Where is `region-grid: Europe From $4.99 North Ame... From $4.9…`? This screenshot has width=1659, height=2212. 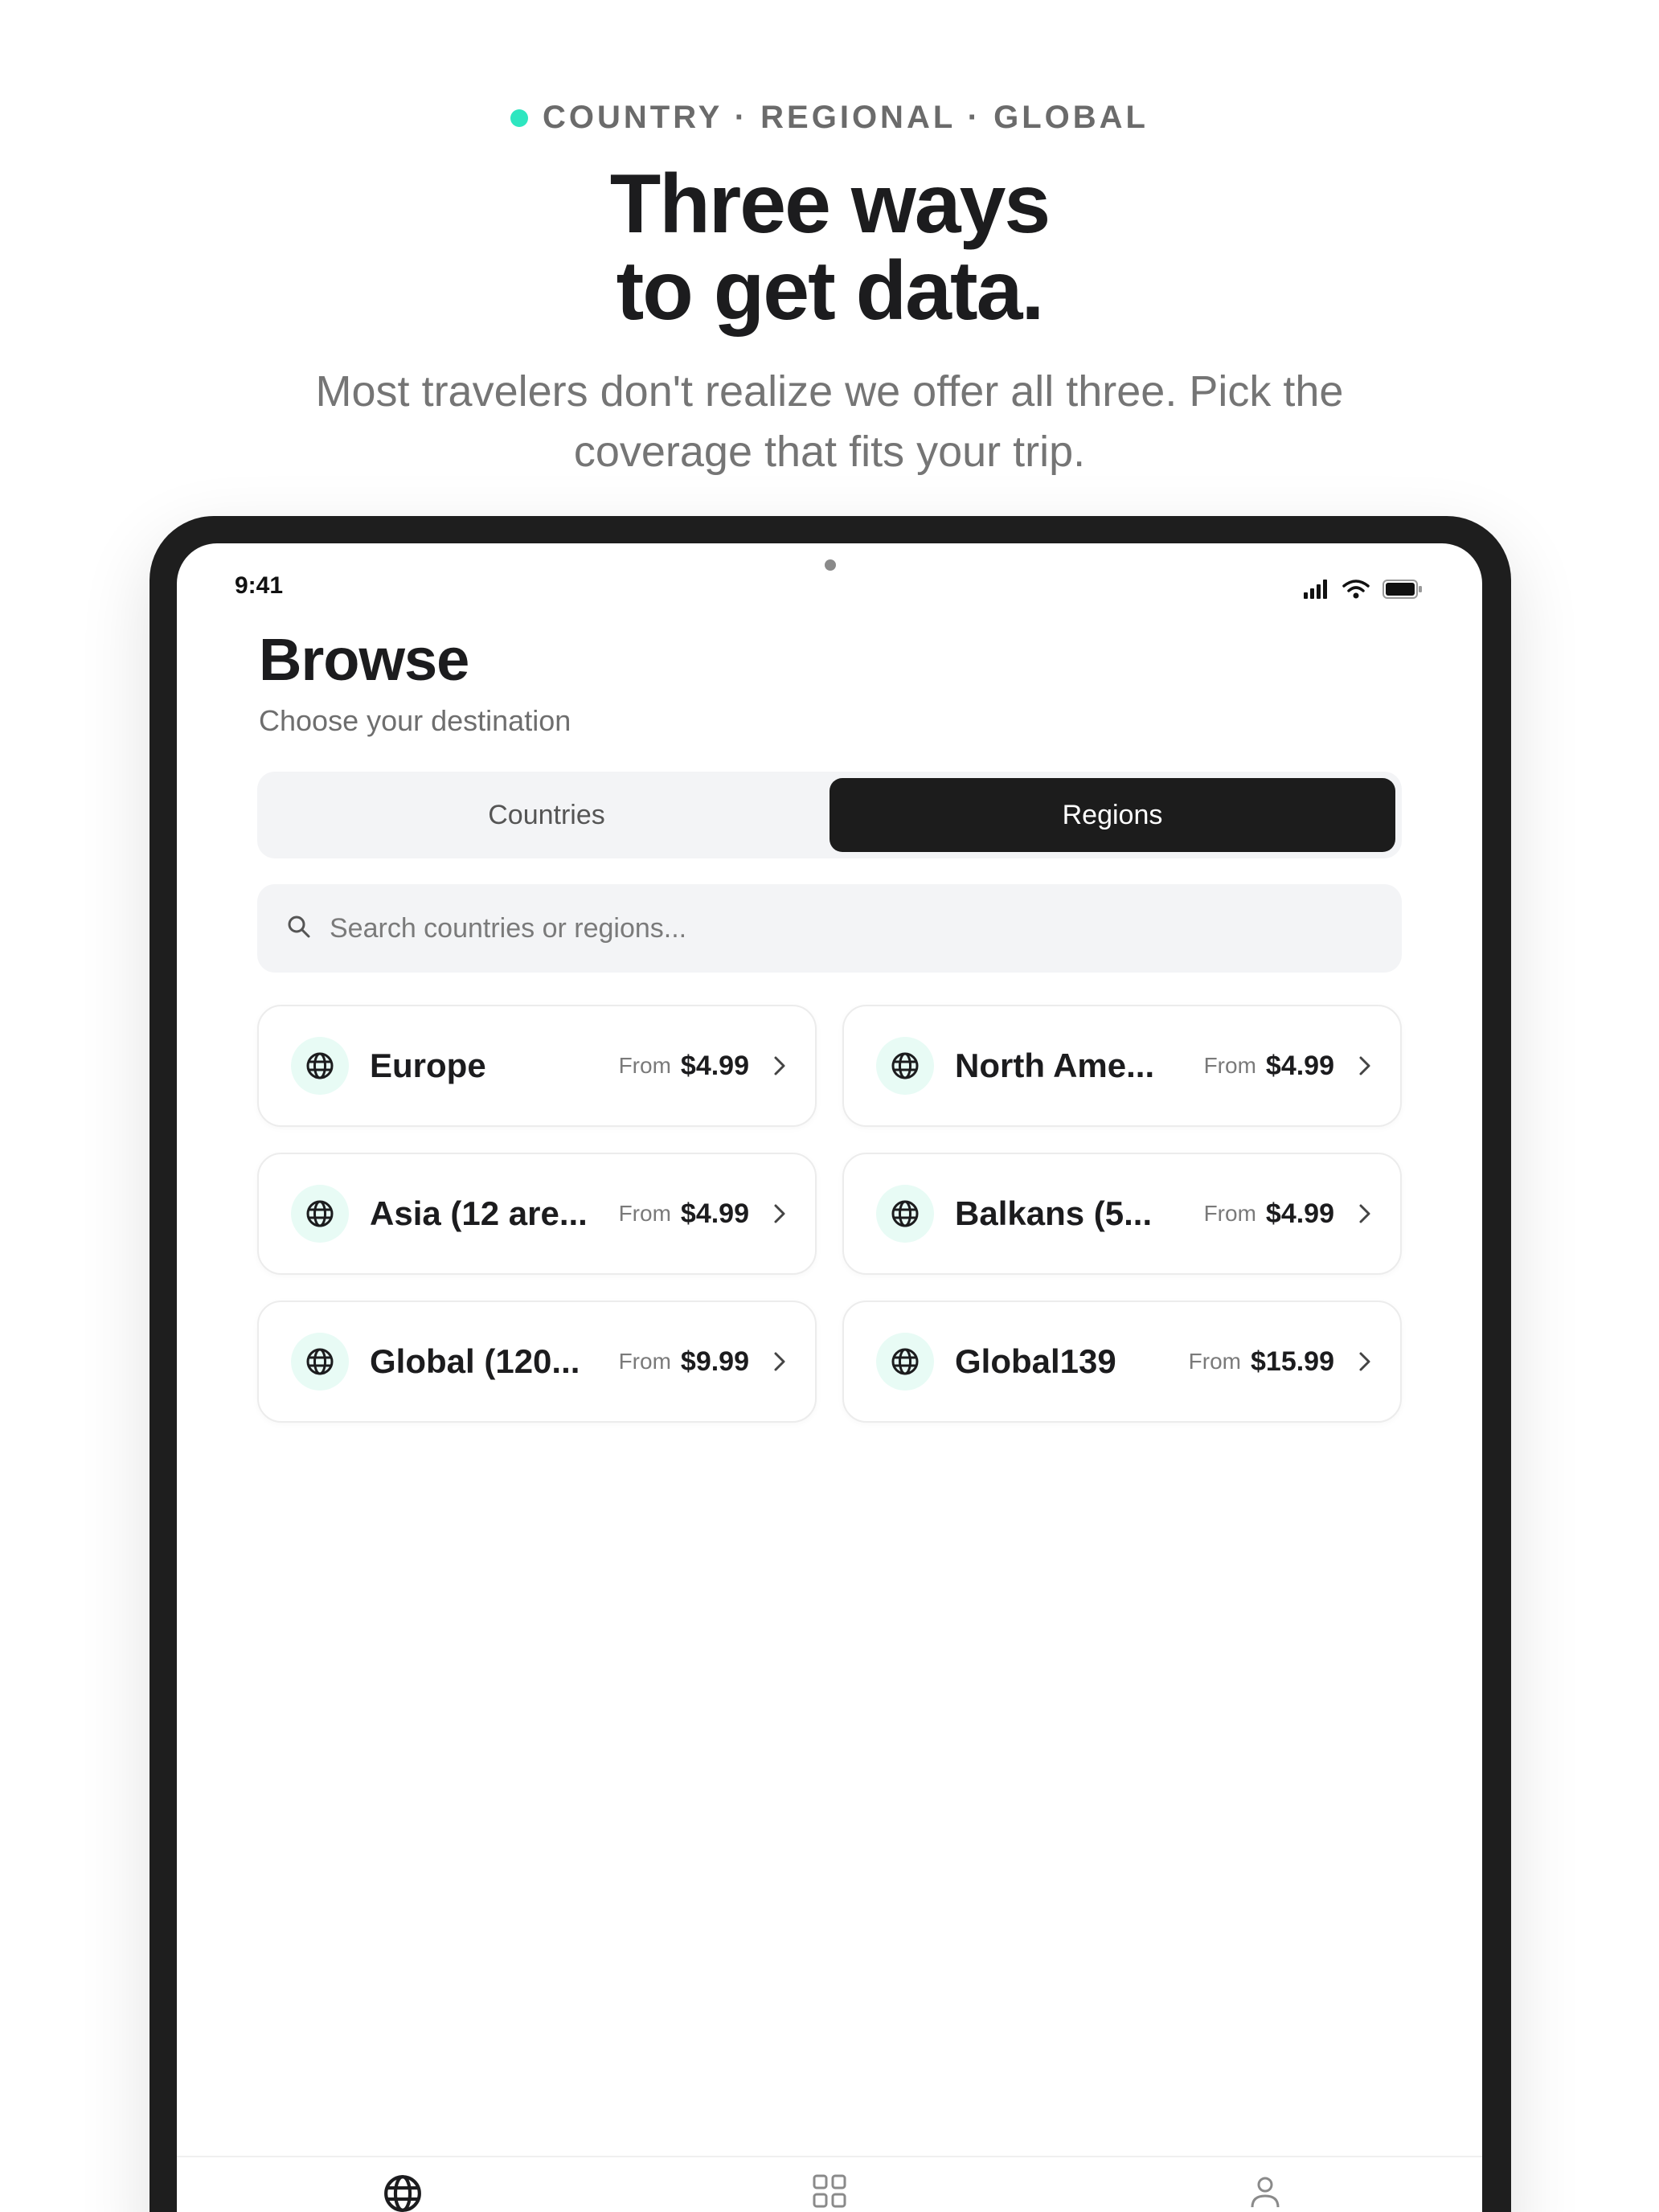 region-grid: Europe From $4.99 North Ame... From $4.9… is located at coordinates (829, 1214).